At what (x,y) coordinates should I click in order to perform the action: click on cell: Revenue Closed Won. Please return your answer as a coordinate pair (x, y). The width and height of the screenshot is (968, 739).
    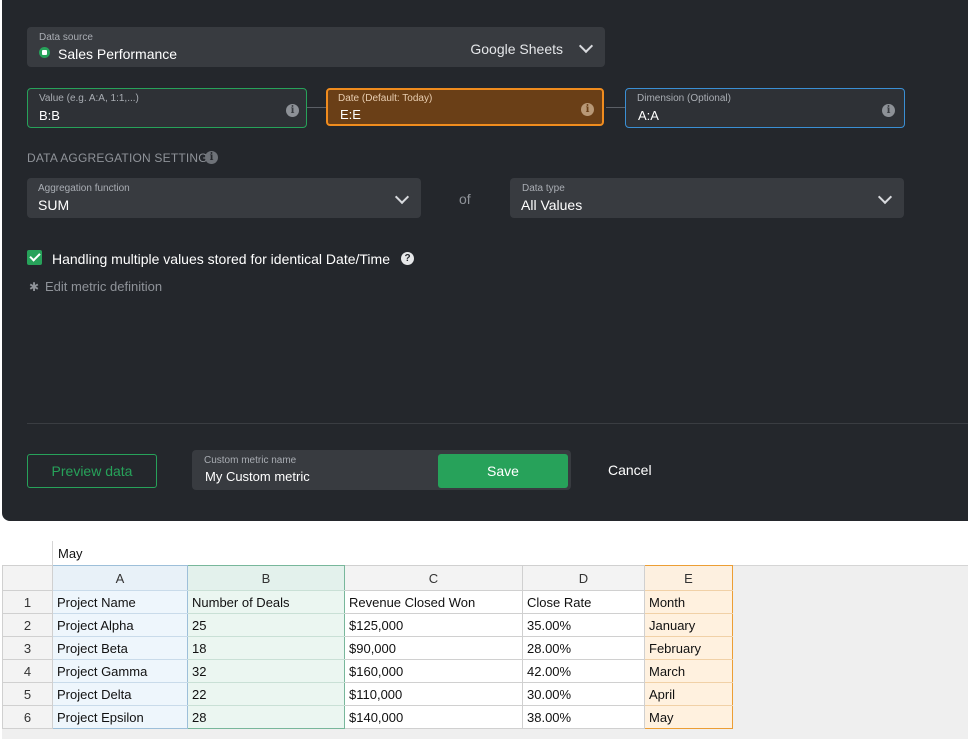
    Looking at the image, I should click on (433, 602).